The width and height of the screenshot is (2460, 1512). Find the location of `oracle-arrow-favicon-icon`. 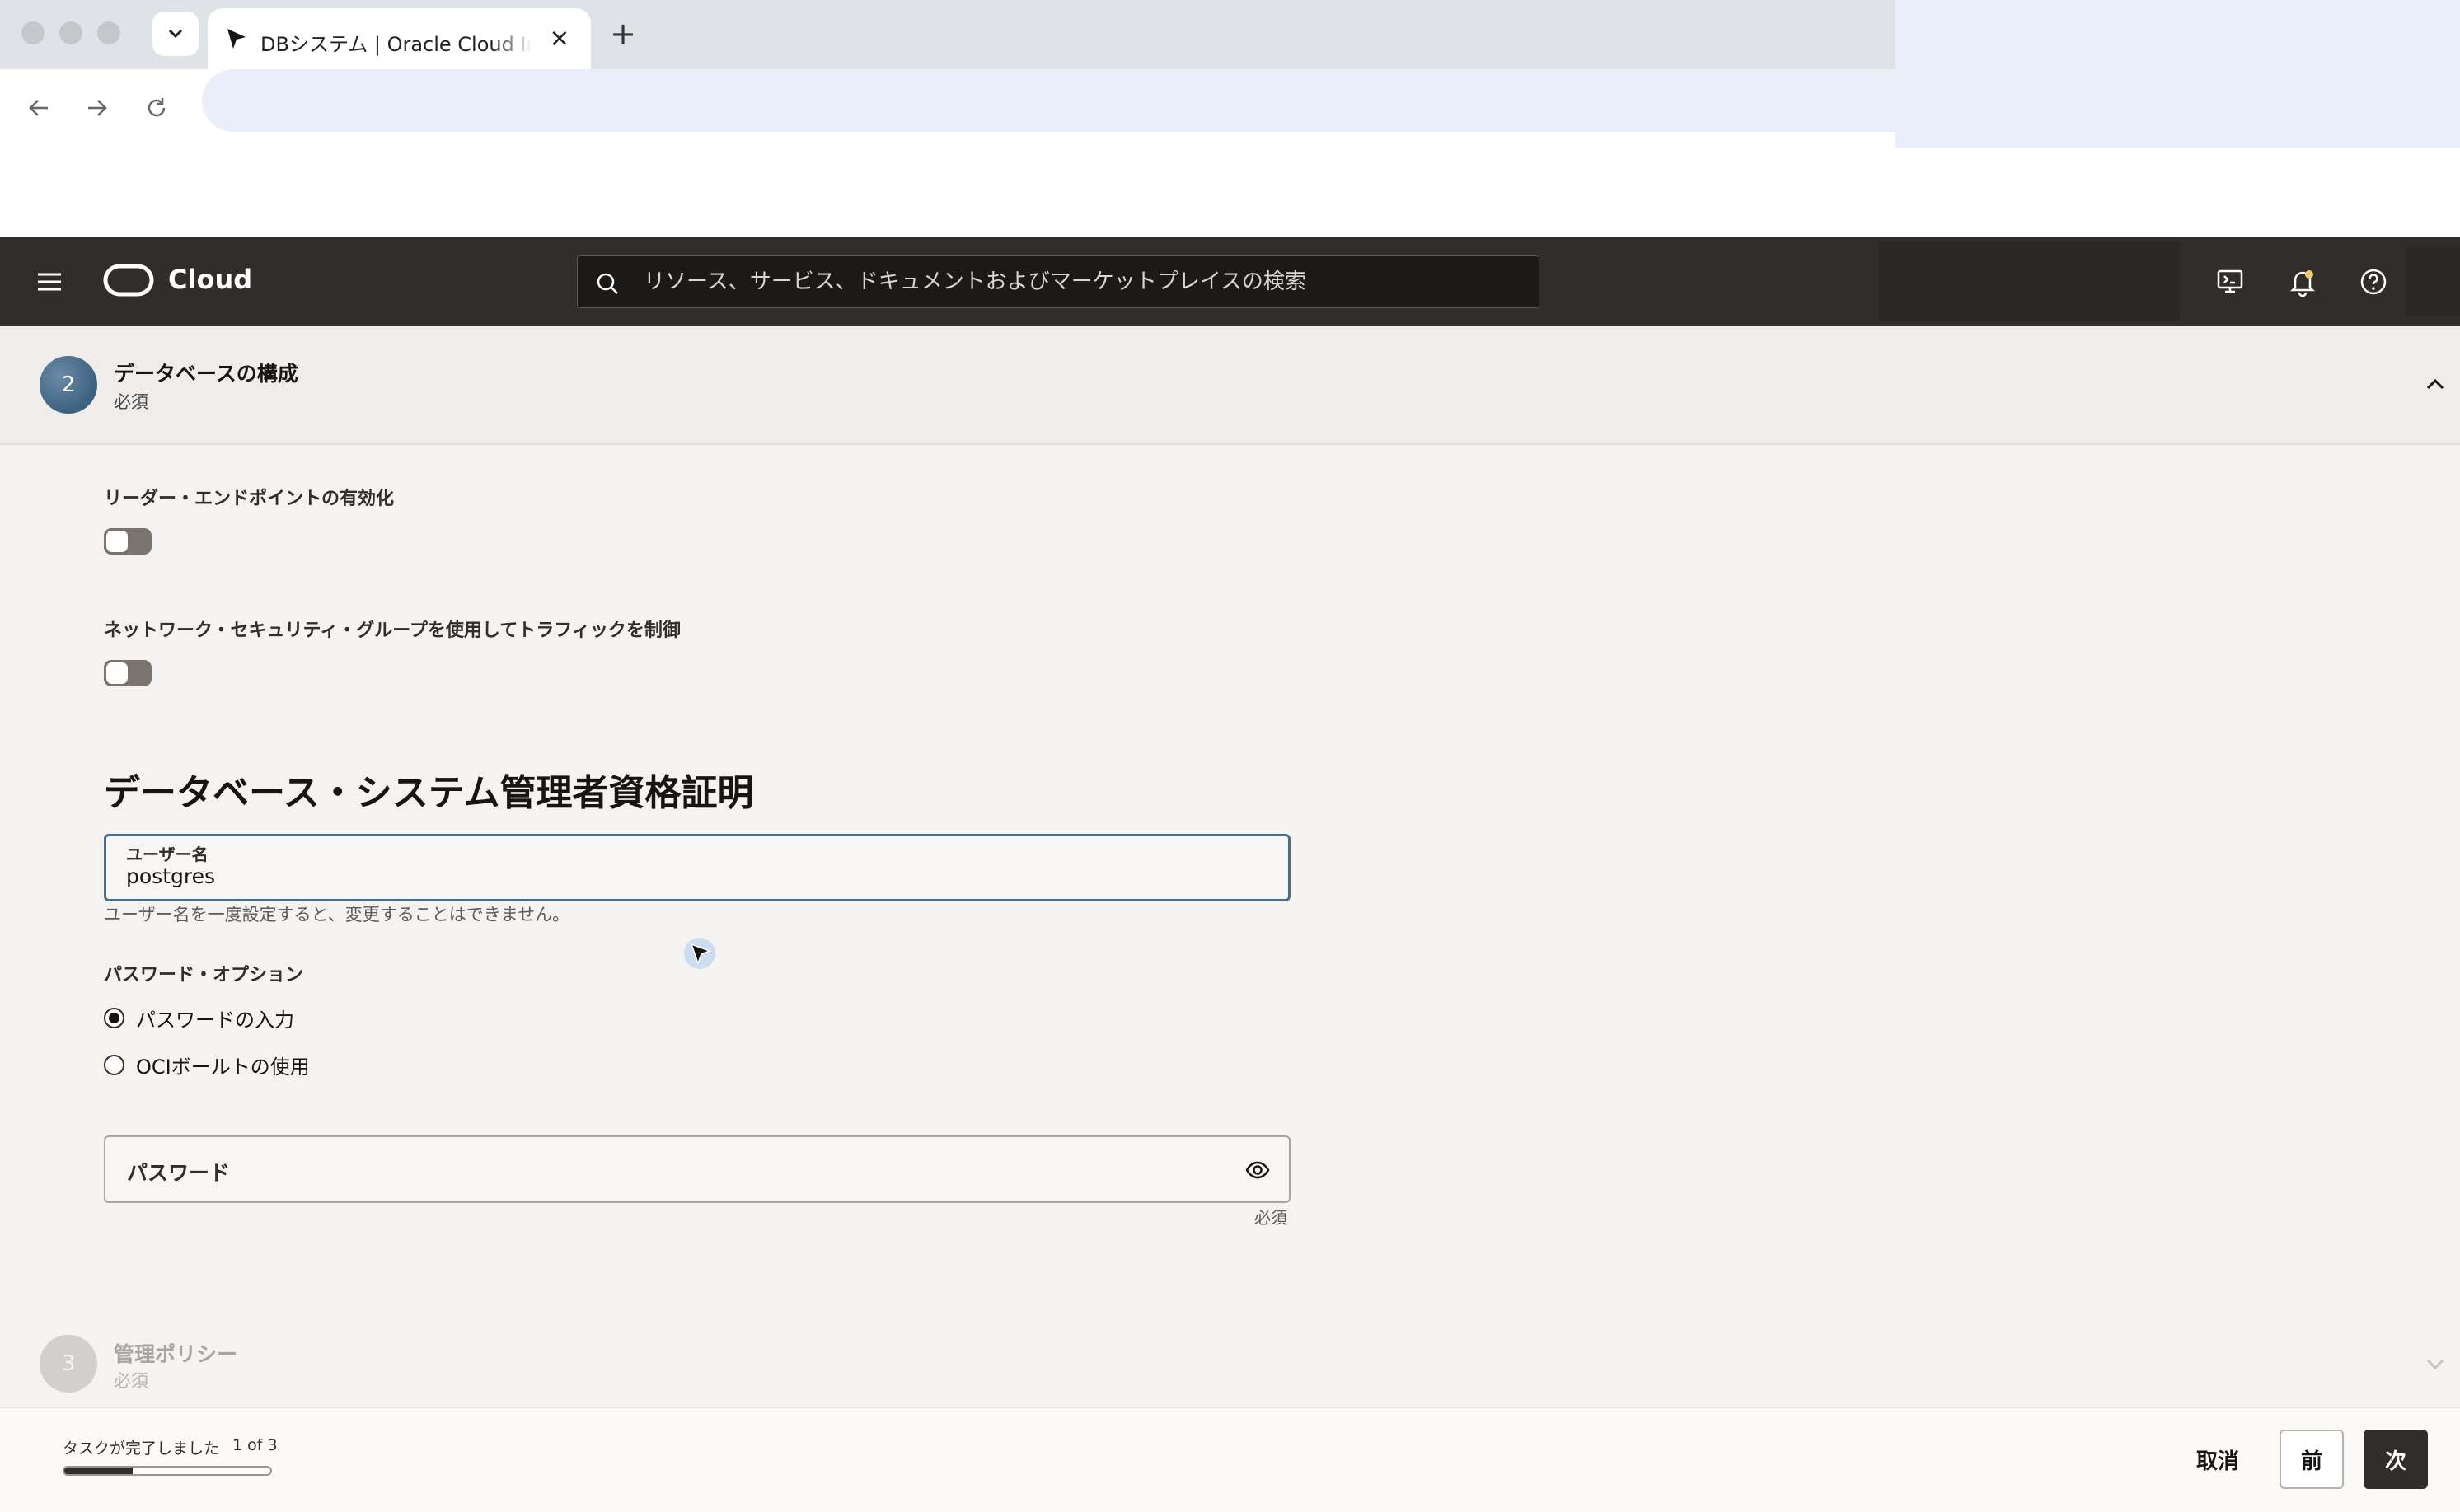

oracle-arrow-favicon-icon is located at coordinates (236, 39).